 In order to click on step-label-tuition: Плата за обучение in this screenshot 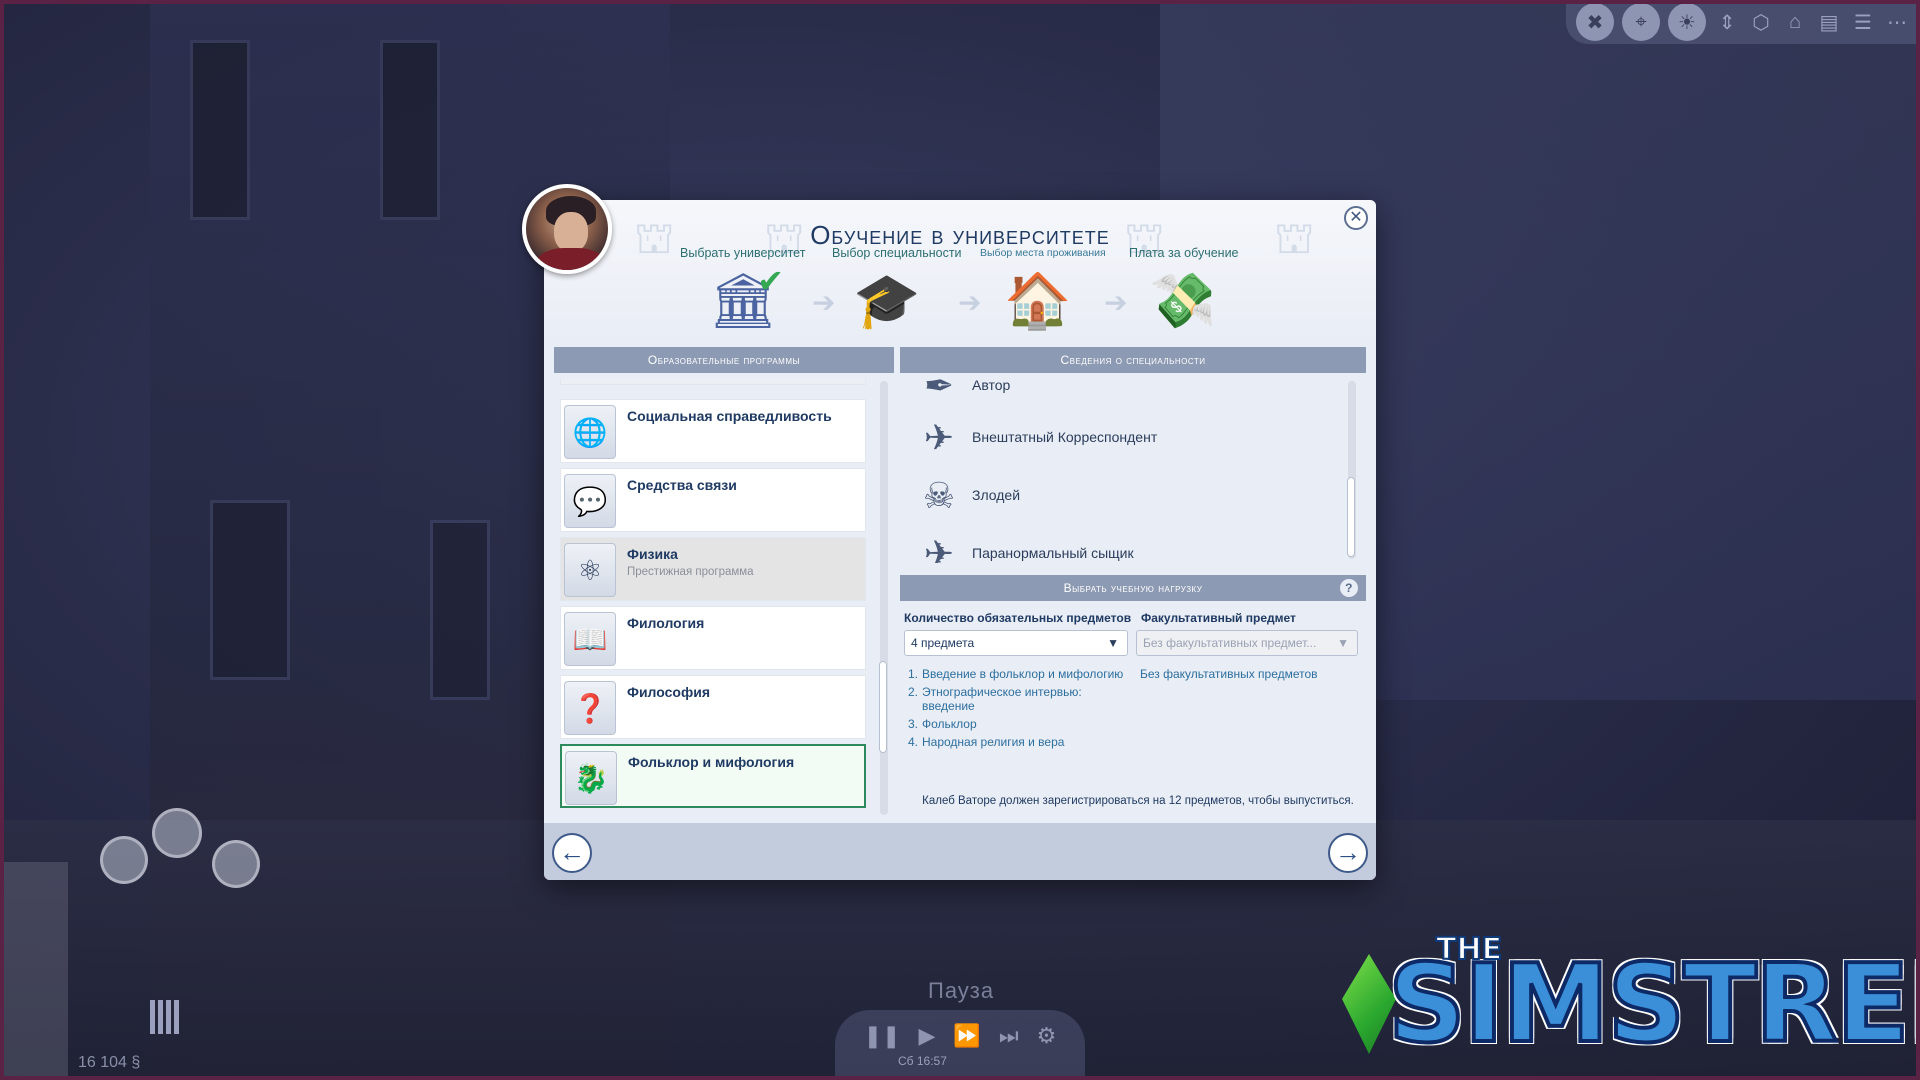, I will do `click(1184, 253)`.